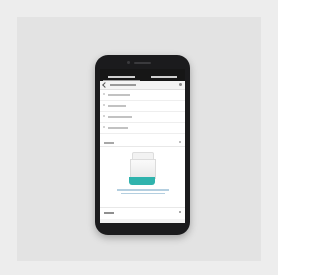  Describe the element at coordinates (142, 221) in the screenshot. I see `bottom-bar` at that location.